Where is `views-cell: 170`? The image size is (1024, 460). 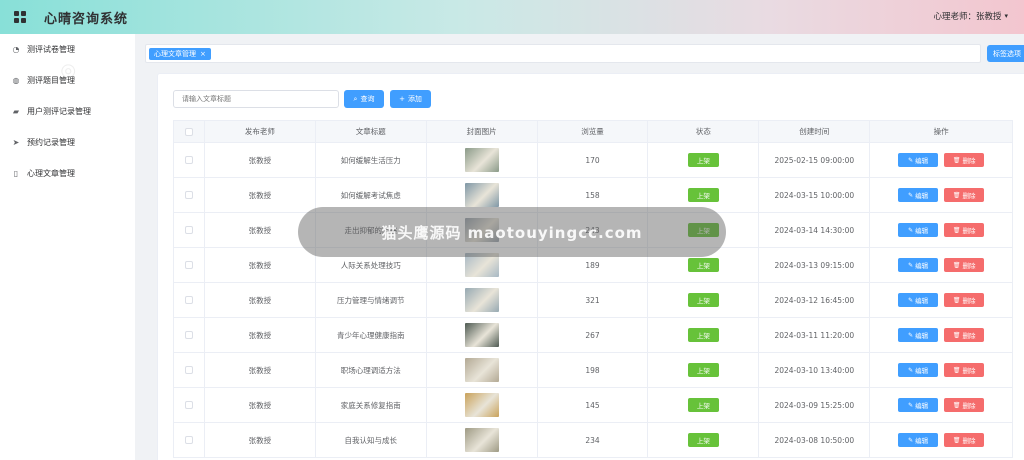
views-cell: 170 is located at coordinates (593, 160).